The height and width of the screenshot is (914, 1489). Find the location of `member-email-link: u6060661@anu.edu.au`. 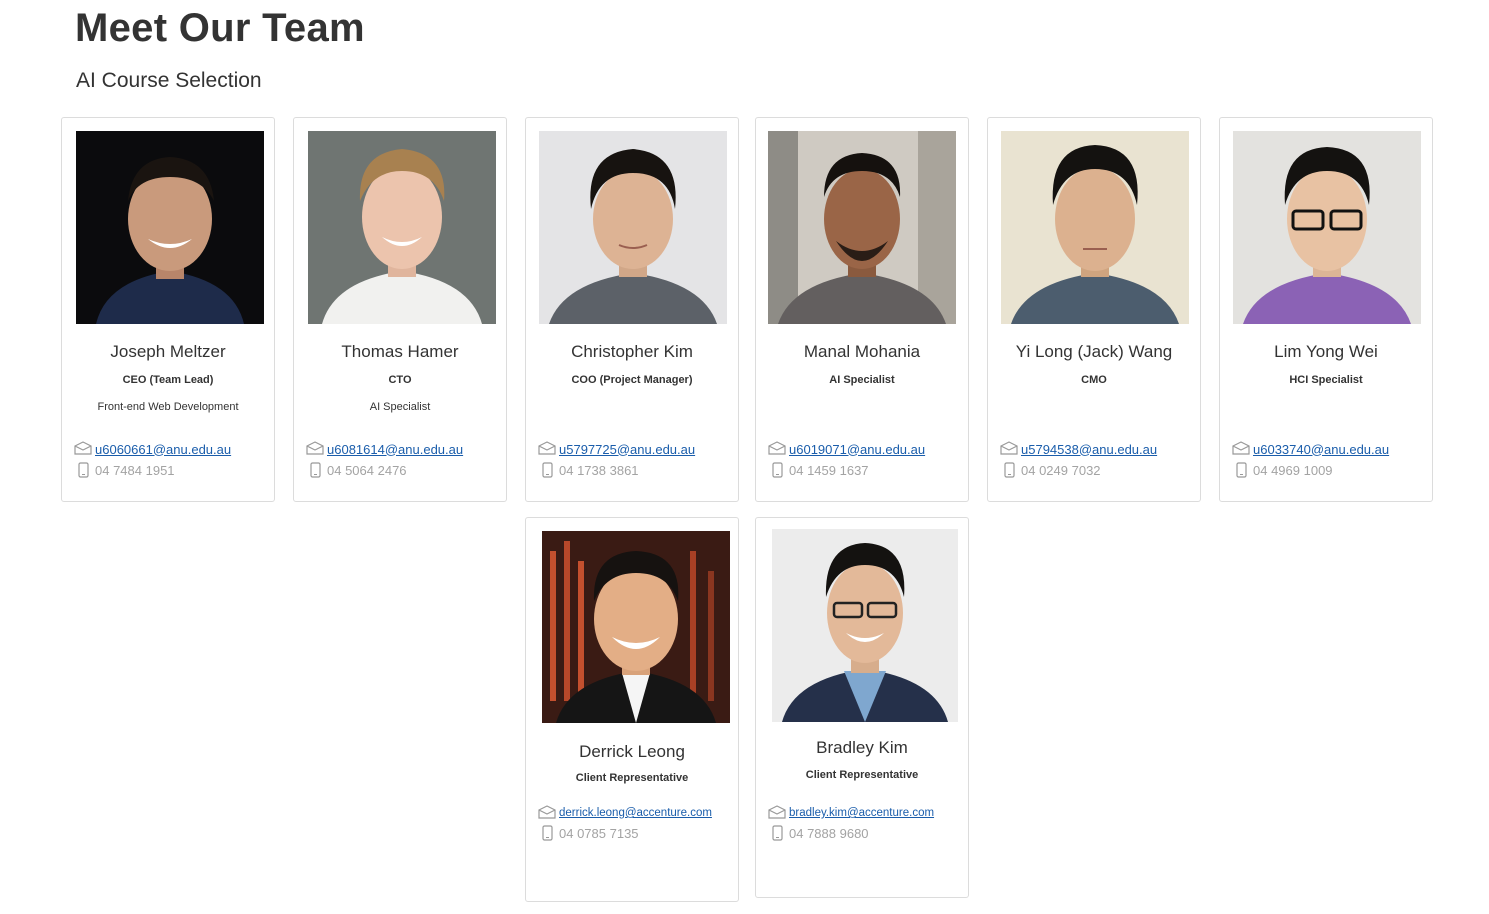

member-email-link: u6060661@anu.edu.au is located at coordinates (163, 449).